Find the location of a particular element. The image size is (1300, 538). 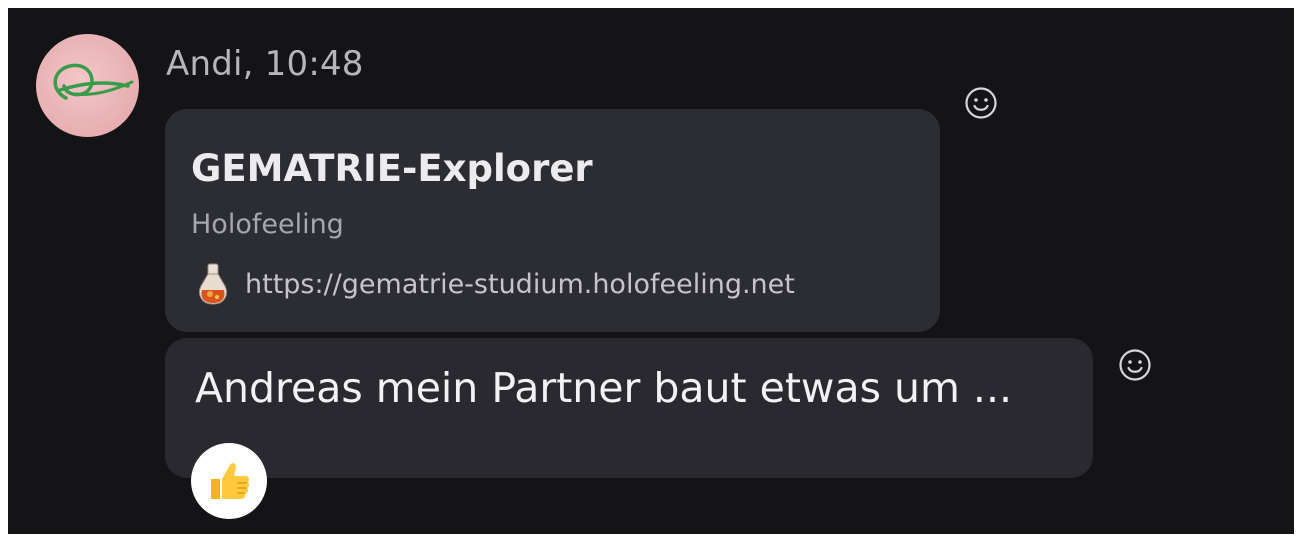

reaction-badge is located at coordinates (229, 481).